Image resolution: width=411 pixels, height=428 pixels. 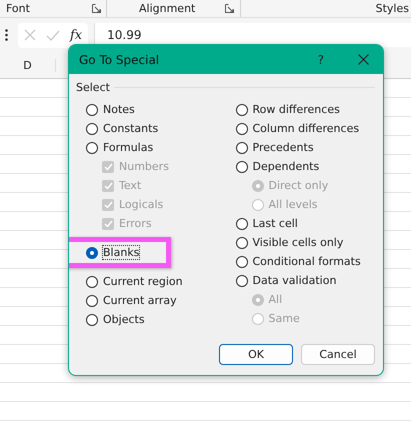 What do you see at coordinates (256, 354) in the screenshot?
I see `dialog-button: OK` at bounding box center [256, 354].